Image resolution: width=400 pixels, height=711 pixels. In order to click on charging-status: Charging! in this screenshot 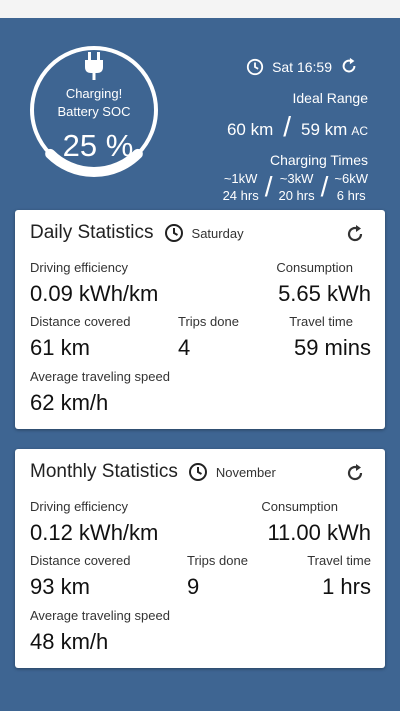, I will do `click(94, 93)`.